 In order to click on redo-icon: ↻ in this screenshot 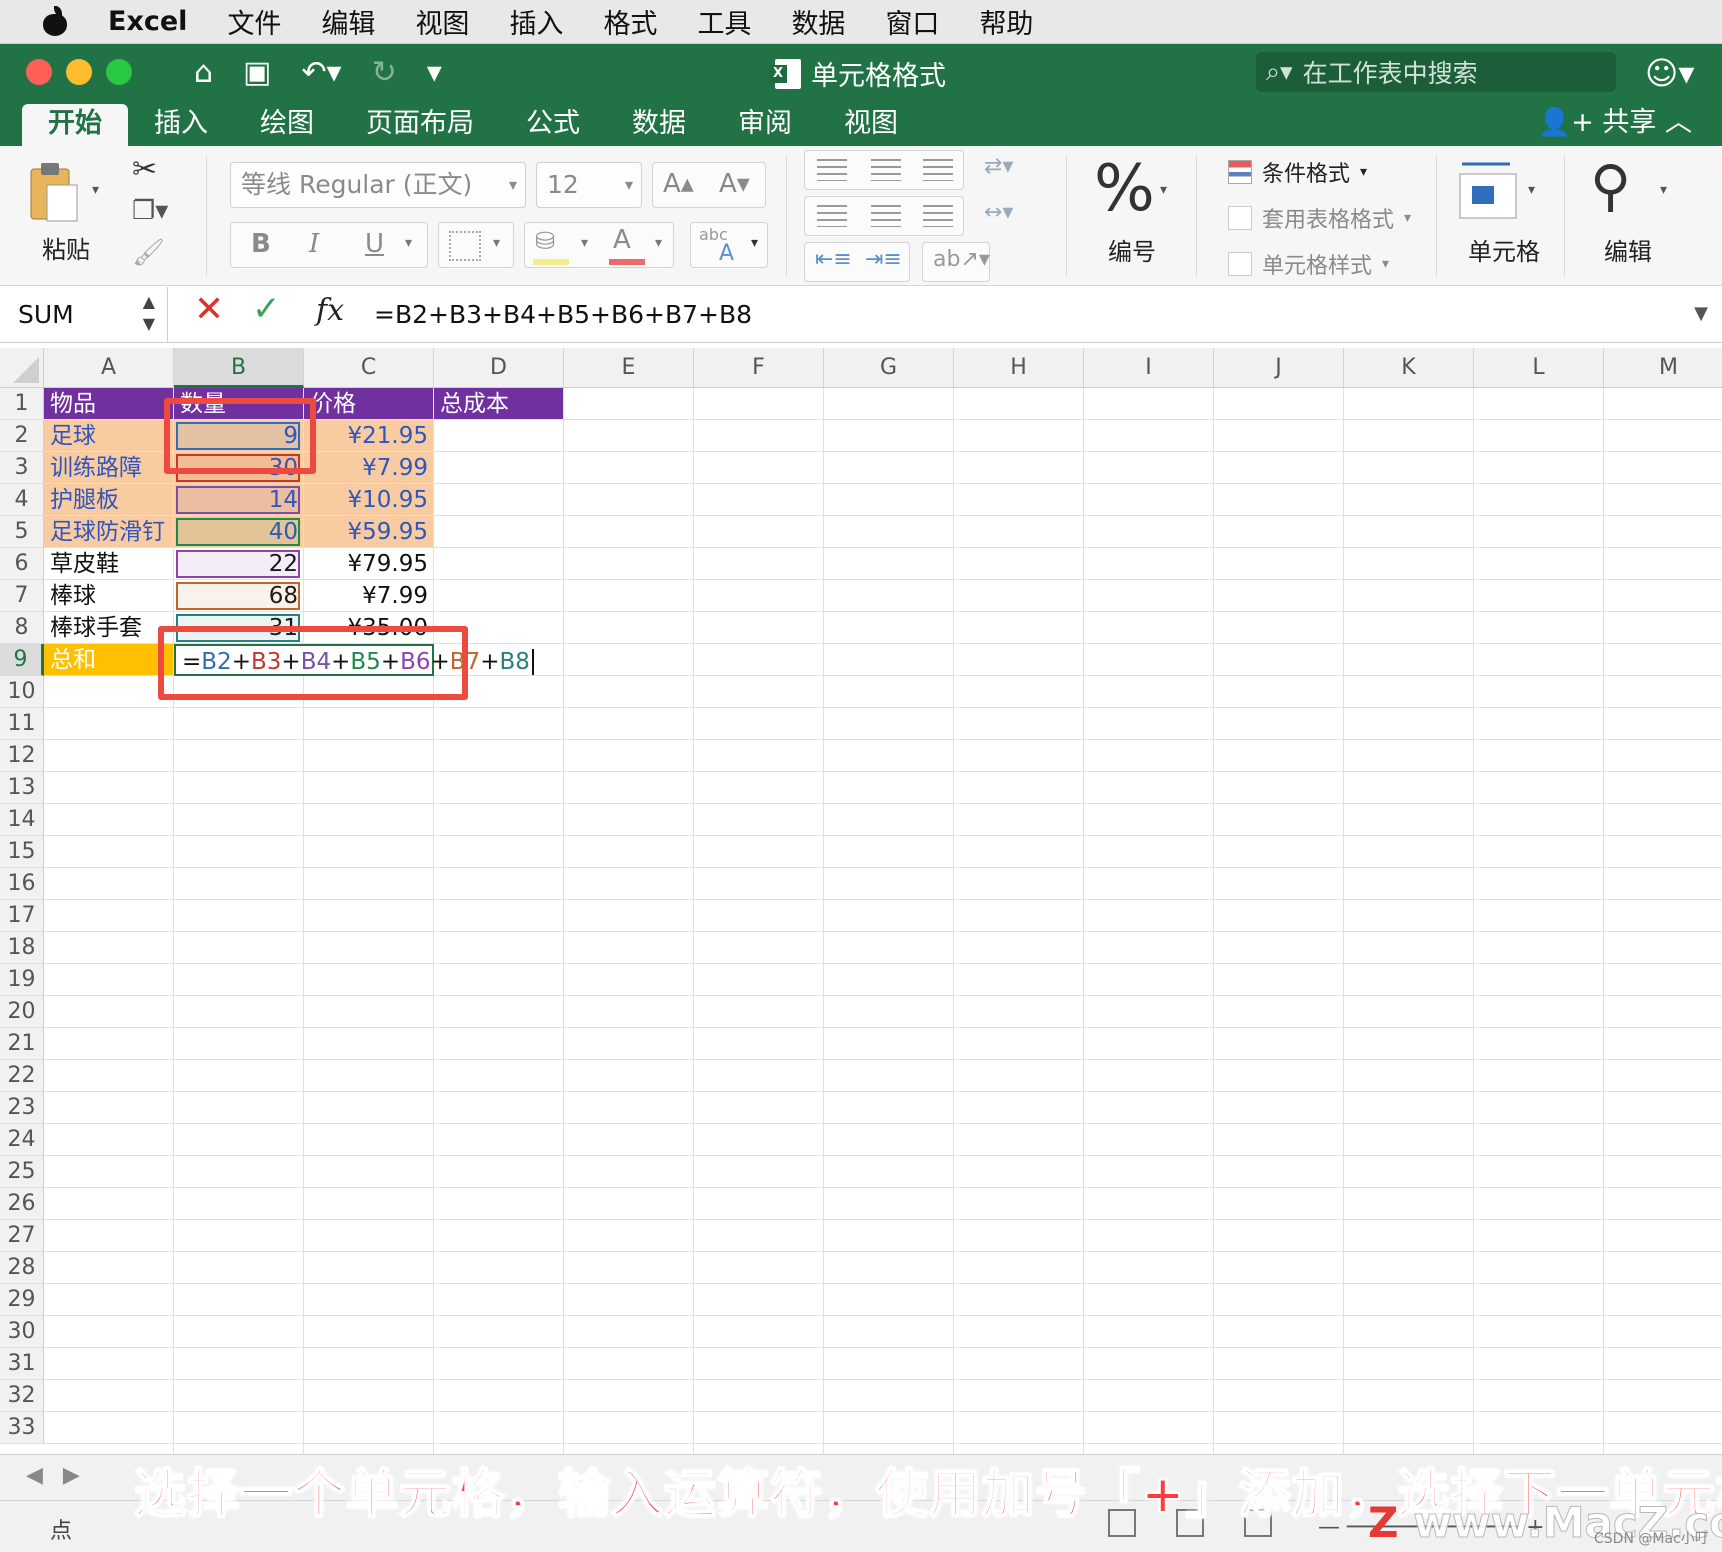, I will do `click(384, 72)`.